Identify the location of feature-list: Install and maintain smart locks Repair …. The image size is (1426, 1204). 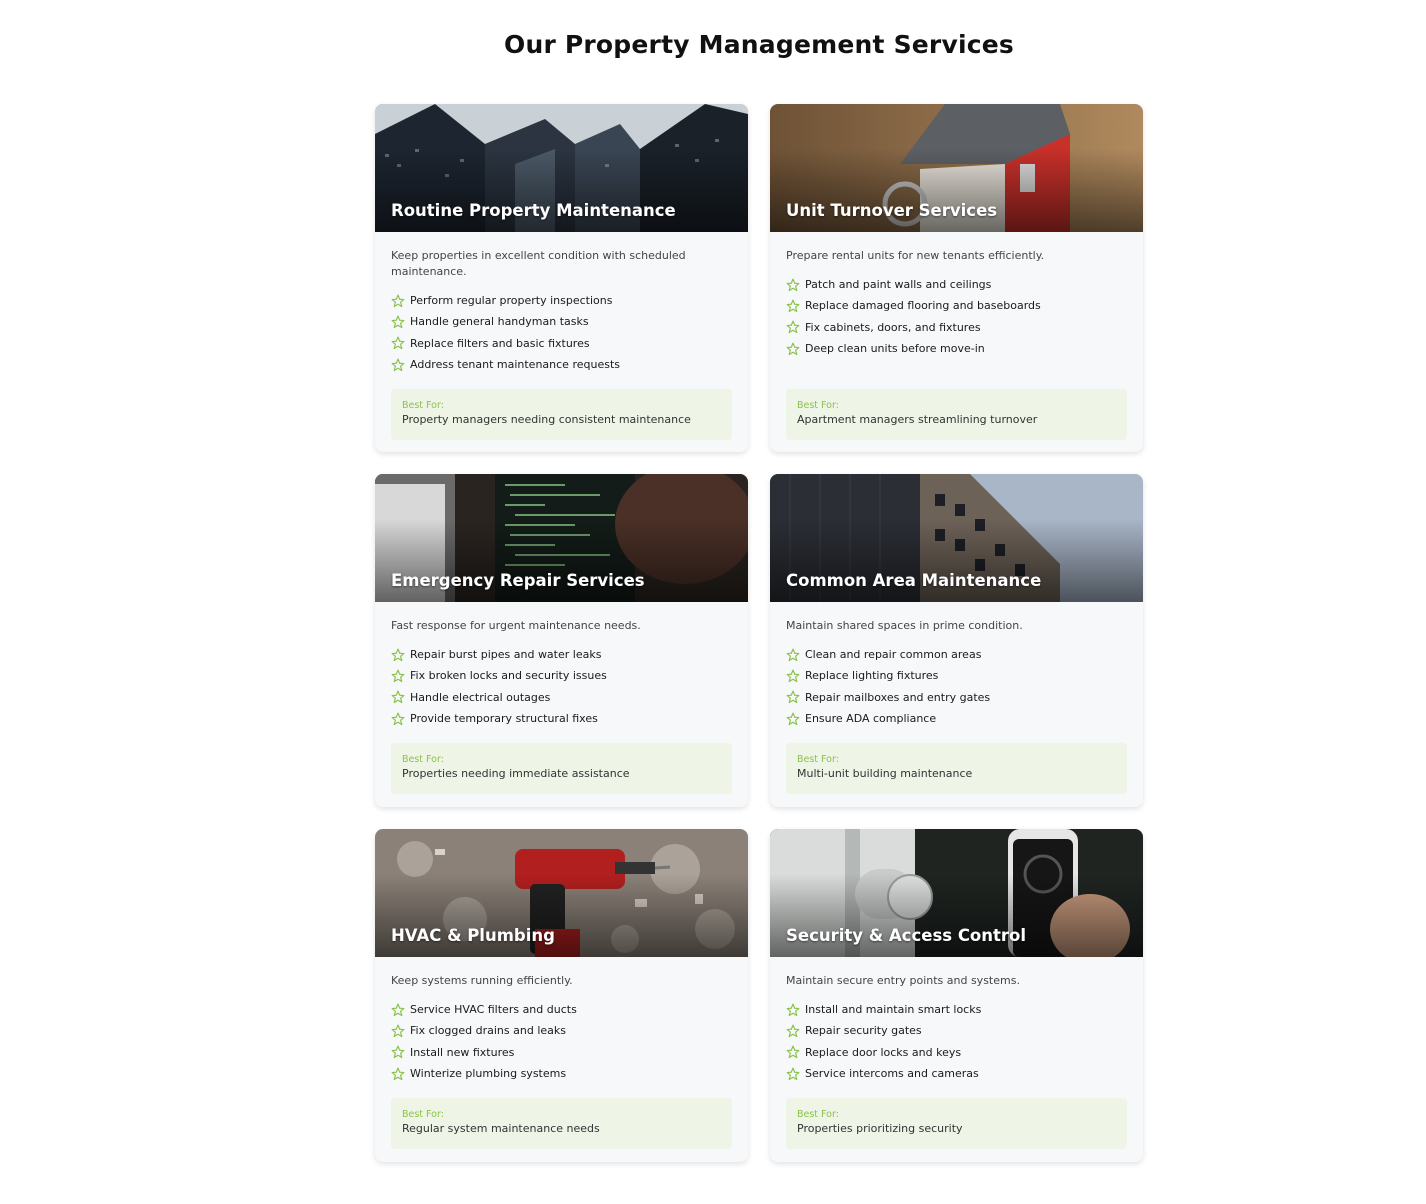
(956, 1041).